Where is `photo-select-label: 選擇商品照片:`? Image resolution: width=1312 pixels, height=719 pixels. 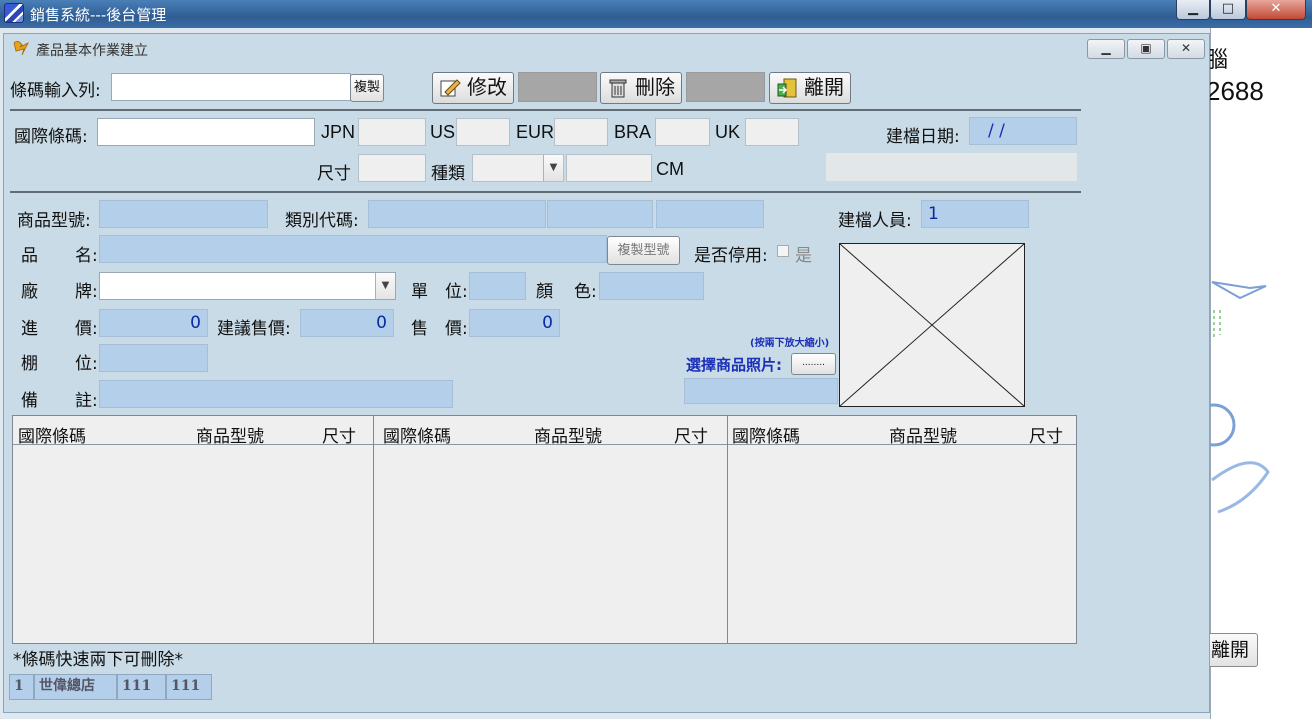
photo-select-label: 選擇商品照片: is located at coordinates (734, 365).